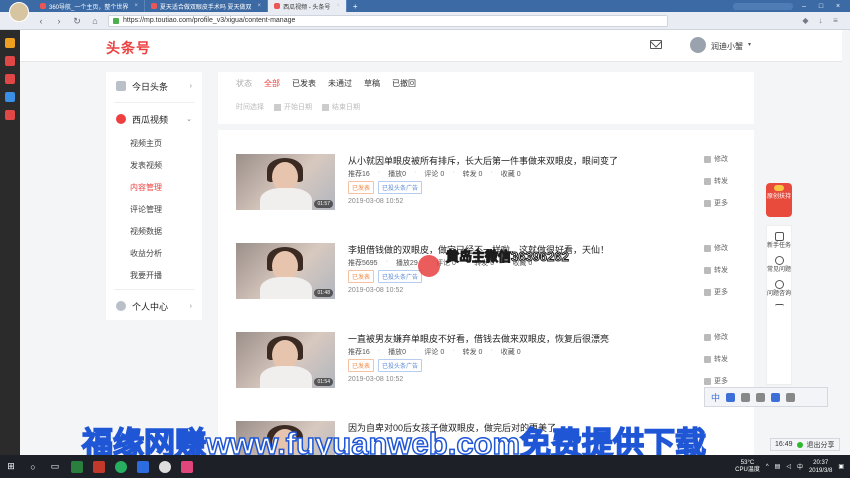 Image resolution: width=850 pixels, height=478 pixels. What do you see at coordinates (154, 119) in the screenshot?
I see `sidebar-section-xigua: 西瓜视频 ⌄` at bounding box center [154, 119].